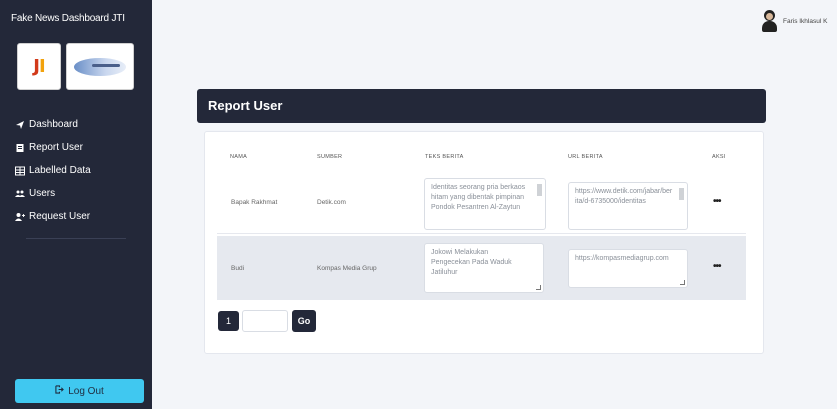 The height and width of the screenshot is (409, 837). I want to click on sidebar-item-label: Users, so click(42, 193).